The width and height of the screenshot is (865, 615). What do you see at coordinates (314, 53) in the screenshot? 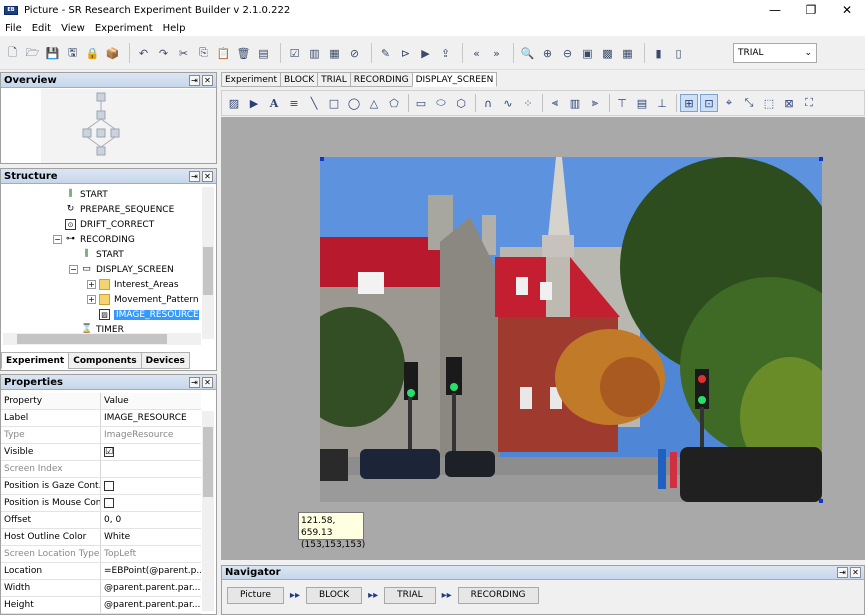
I see `build-icon: ▥` at bounding box center [314, 53].